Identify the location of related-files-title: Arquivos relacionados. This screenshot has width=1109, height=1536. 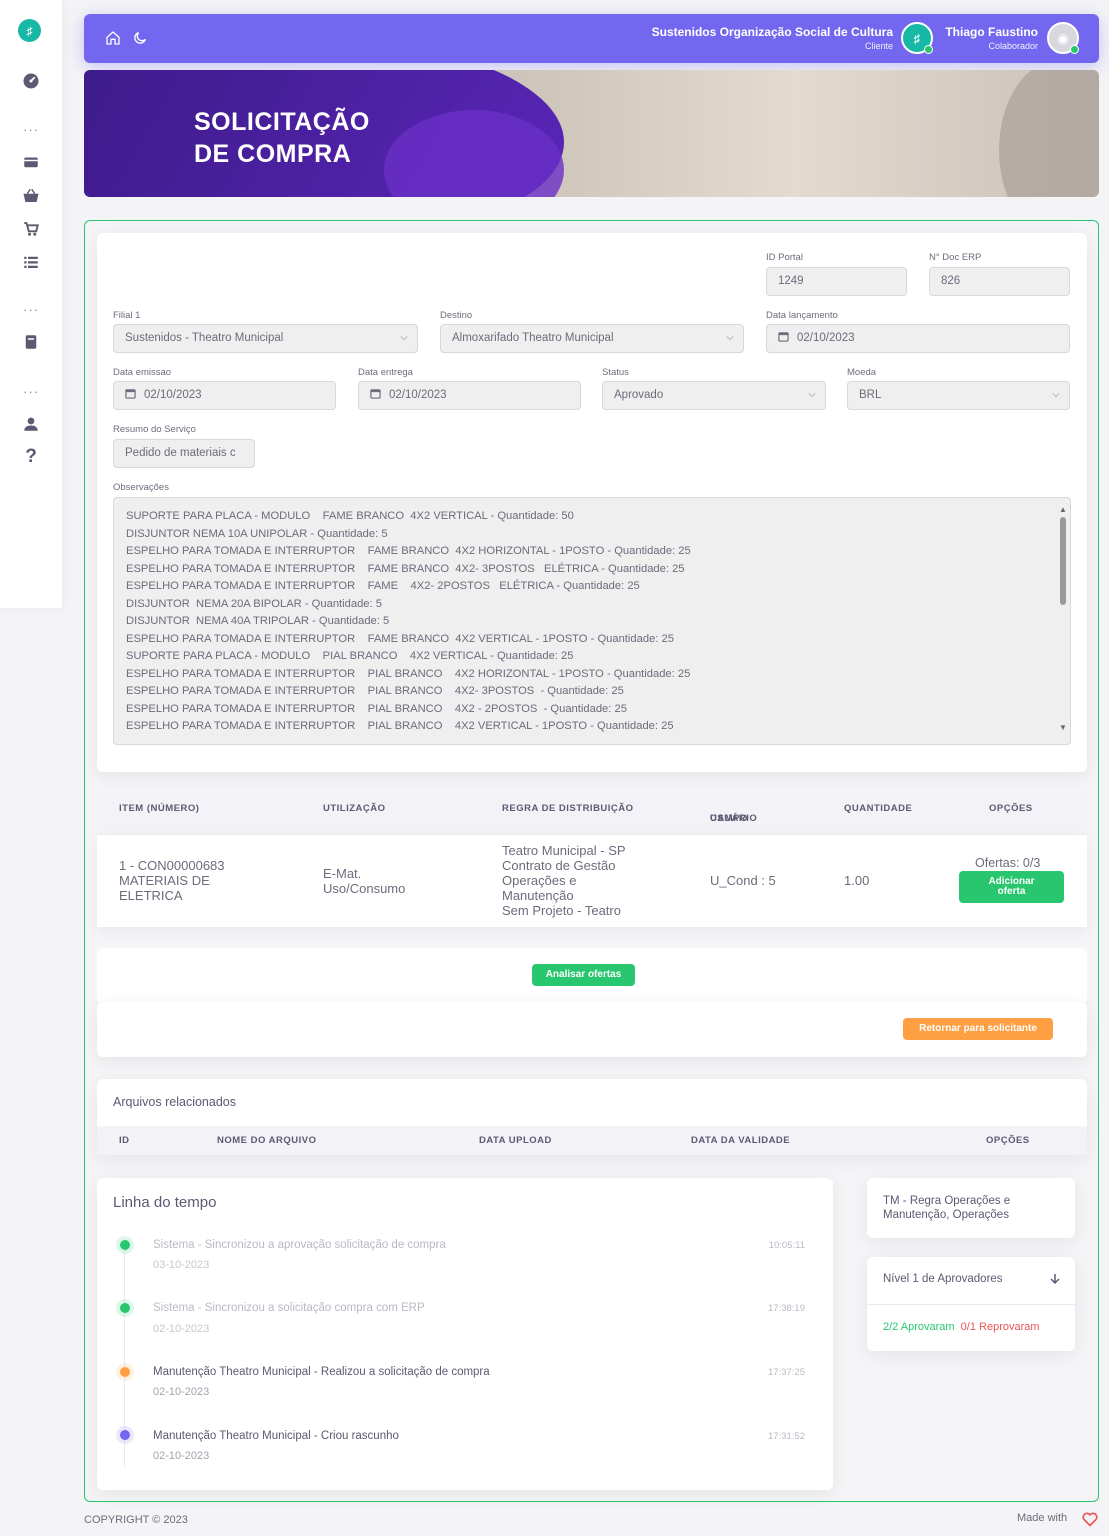
(174, 1102).